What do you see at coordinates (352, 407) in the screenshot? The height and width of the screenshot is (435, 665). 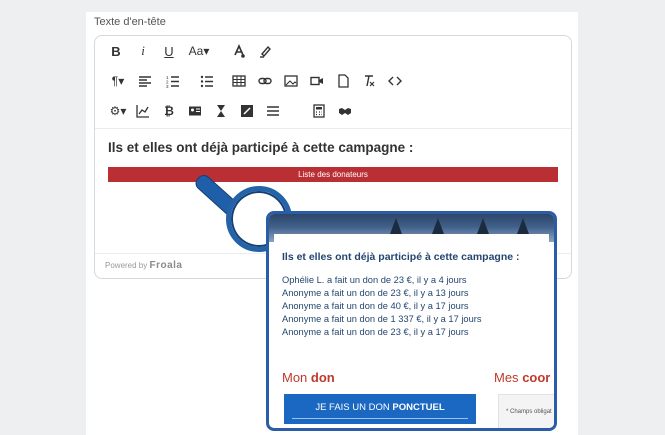 I see `button-prefix: JE FAIS UN DON` at bounding box center [352, 407].